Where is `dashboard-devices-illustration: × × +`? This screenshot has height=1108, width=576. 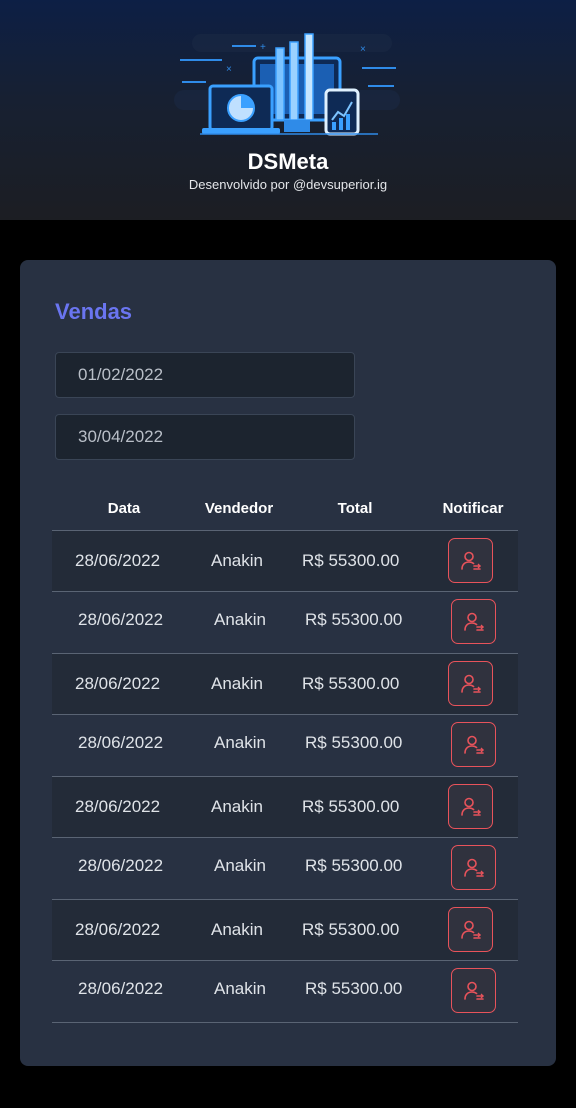 dashboard-devices-illustration: × × + is located at coordinates (287, 84).